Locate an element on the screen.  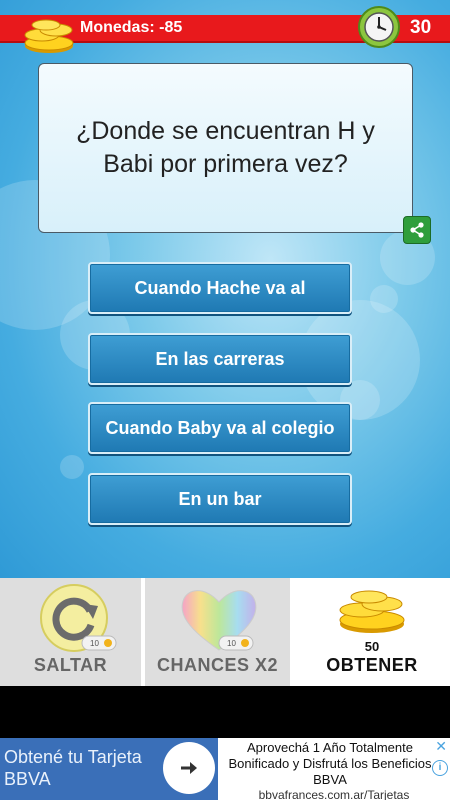
ad-info-icon: i is located at coordinates (440, 768).